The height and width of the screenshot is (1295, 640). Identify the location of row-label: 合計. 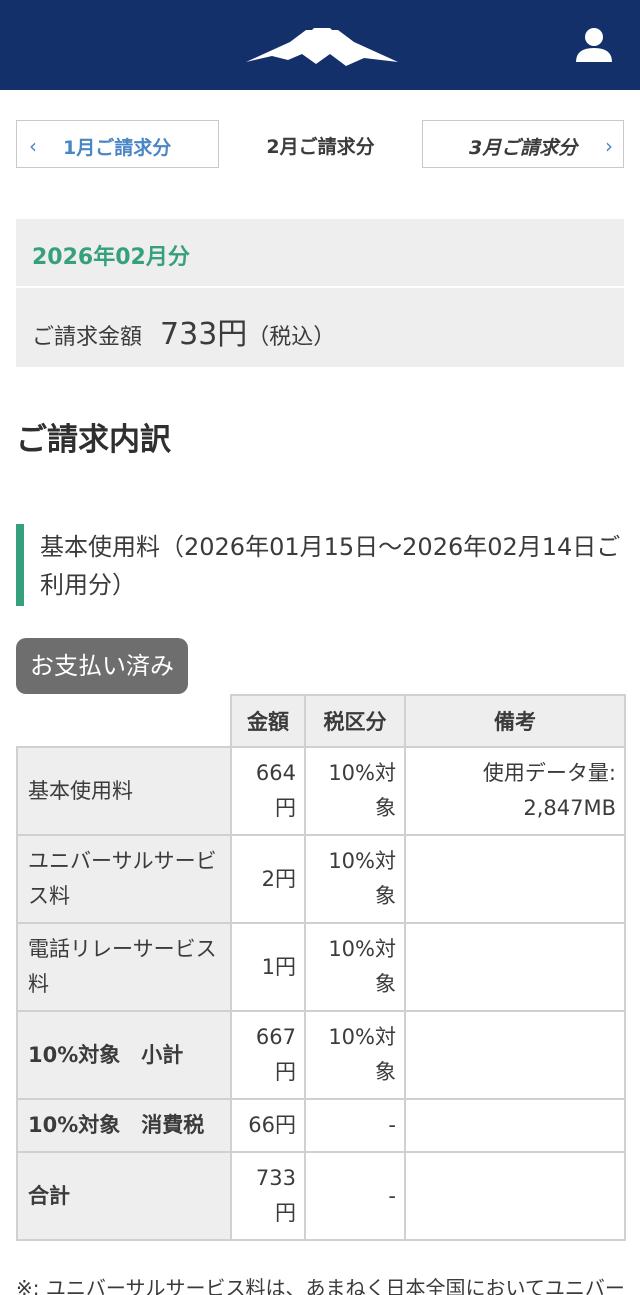
(124, 1196).